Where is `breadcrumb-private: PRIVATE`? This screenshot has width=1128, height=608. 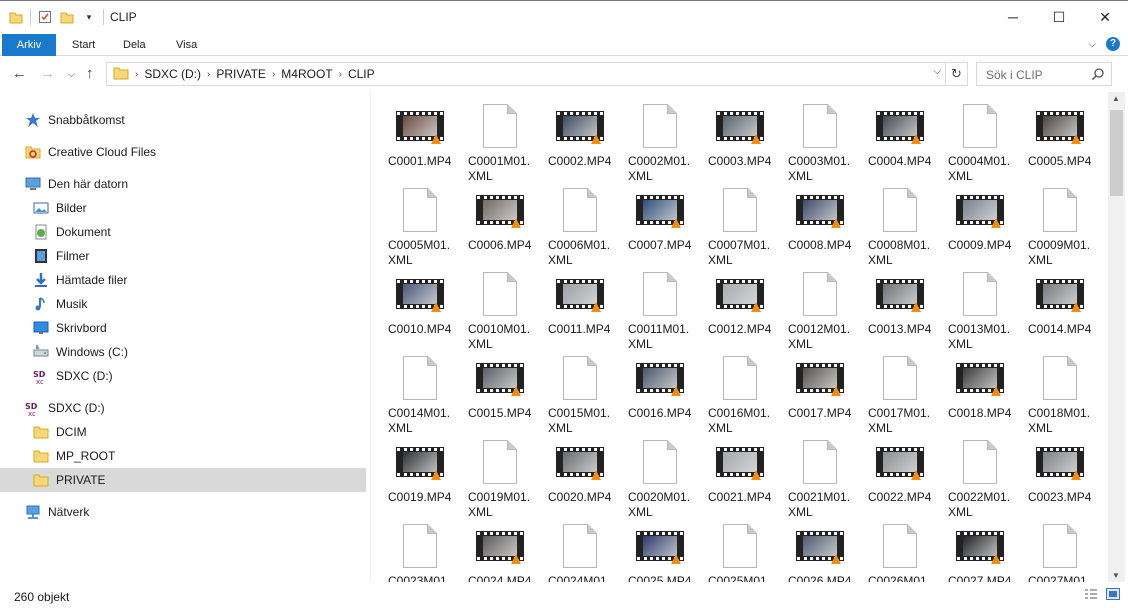 breadcrumb-private: PRIVATE is located at coordinates (241, 74).